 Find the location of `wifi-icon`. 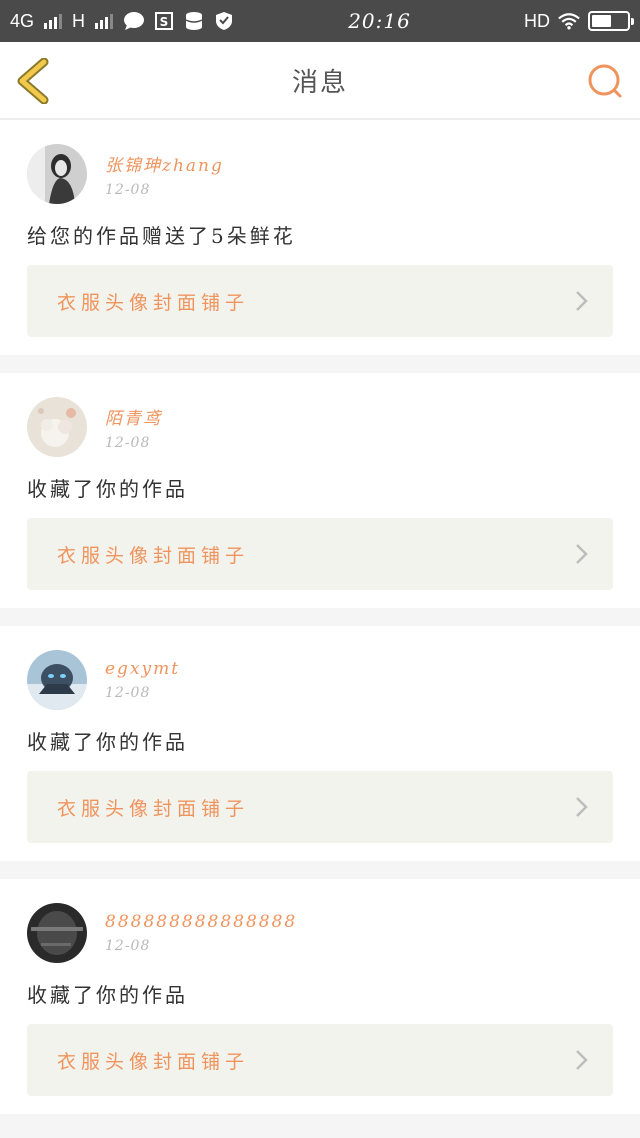

wifi-icon is located at coordinates (569, 21).